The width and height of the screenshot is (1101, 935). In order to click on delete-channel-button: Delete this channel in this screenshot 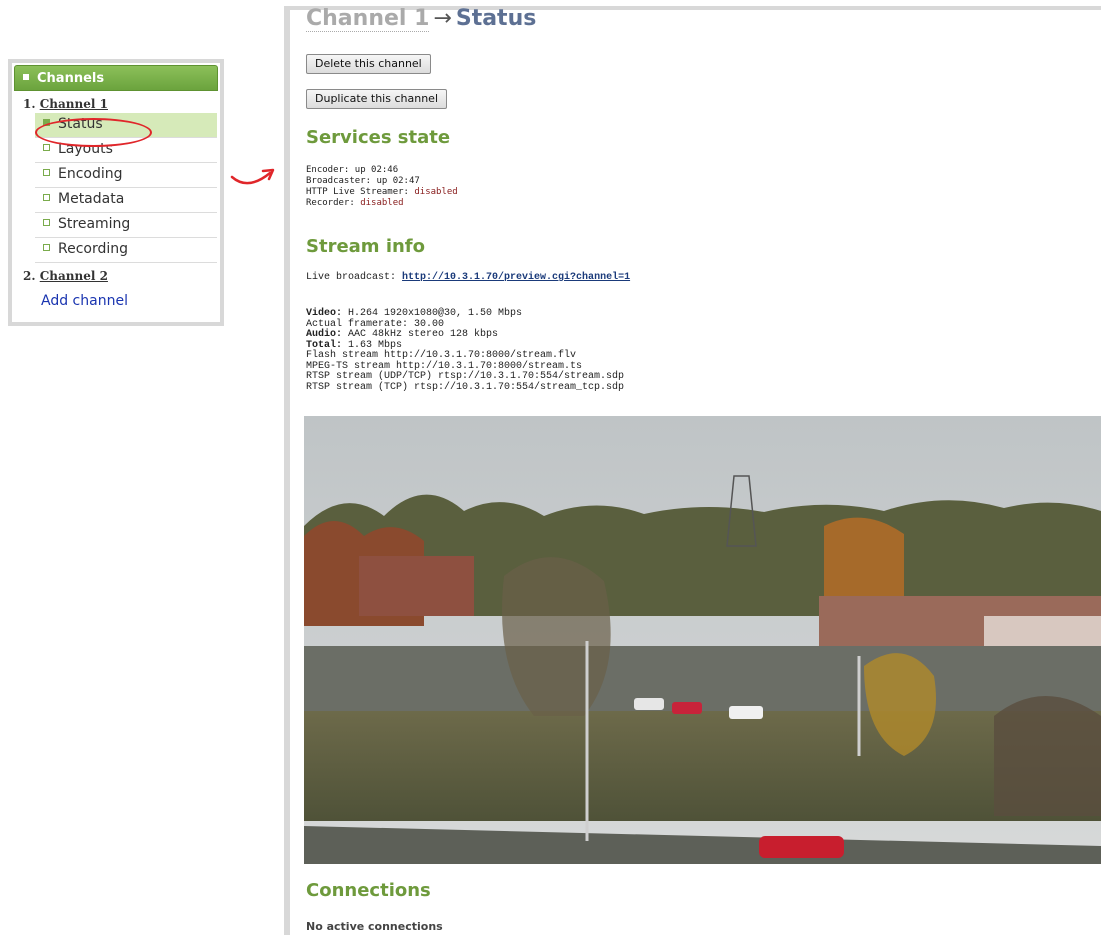, I will do `click(368, 64)`.